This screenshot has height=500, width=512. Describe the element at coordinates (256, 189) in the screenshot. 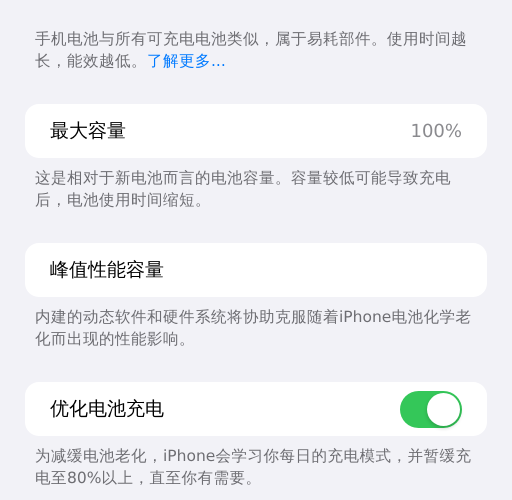

I see `section-footer: 这是相对于新电池而言的电池容量。容量较低可能导致充电后，电池使用时间缩短。` at that location.